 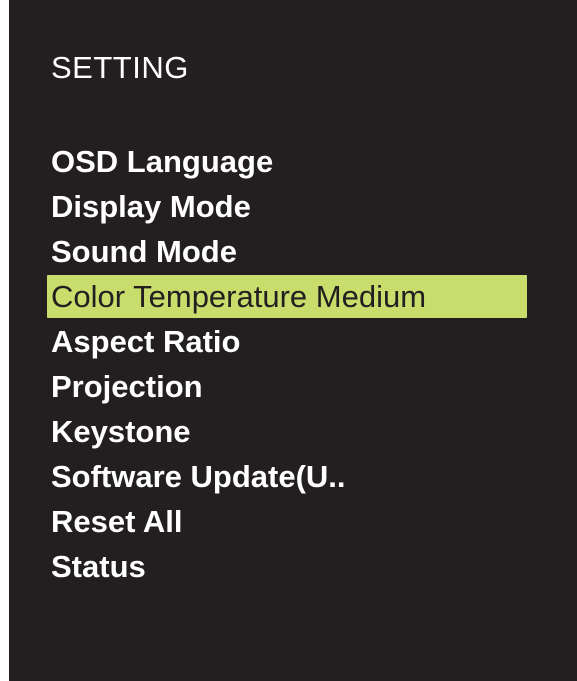 What do you see at coordinates (287, 206) in the screenshot?
I see `menu-item-display-mode: Display Mode` at bounding box center [287, 206].